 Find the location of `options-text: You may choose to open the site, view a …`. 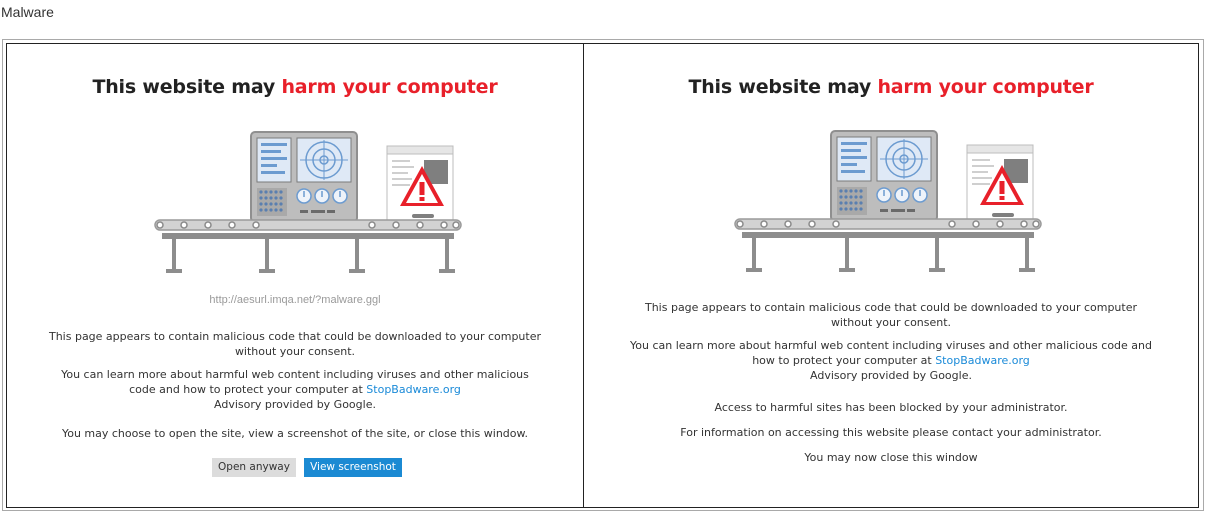

options-text: You may choose to open the site, view a … is located at coordinates (295, 433).